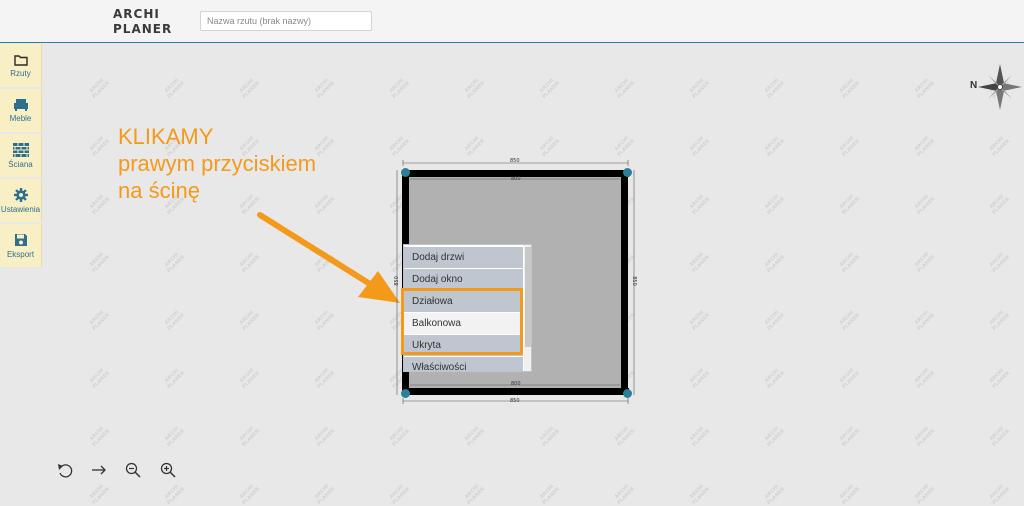 This screenshot has height=506, width=1024. I want to click on redo-arrow-icon, so click(99, 470).